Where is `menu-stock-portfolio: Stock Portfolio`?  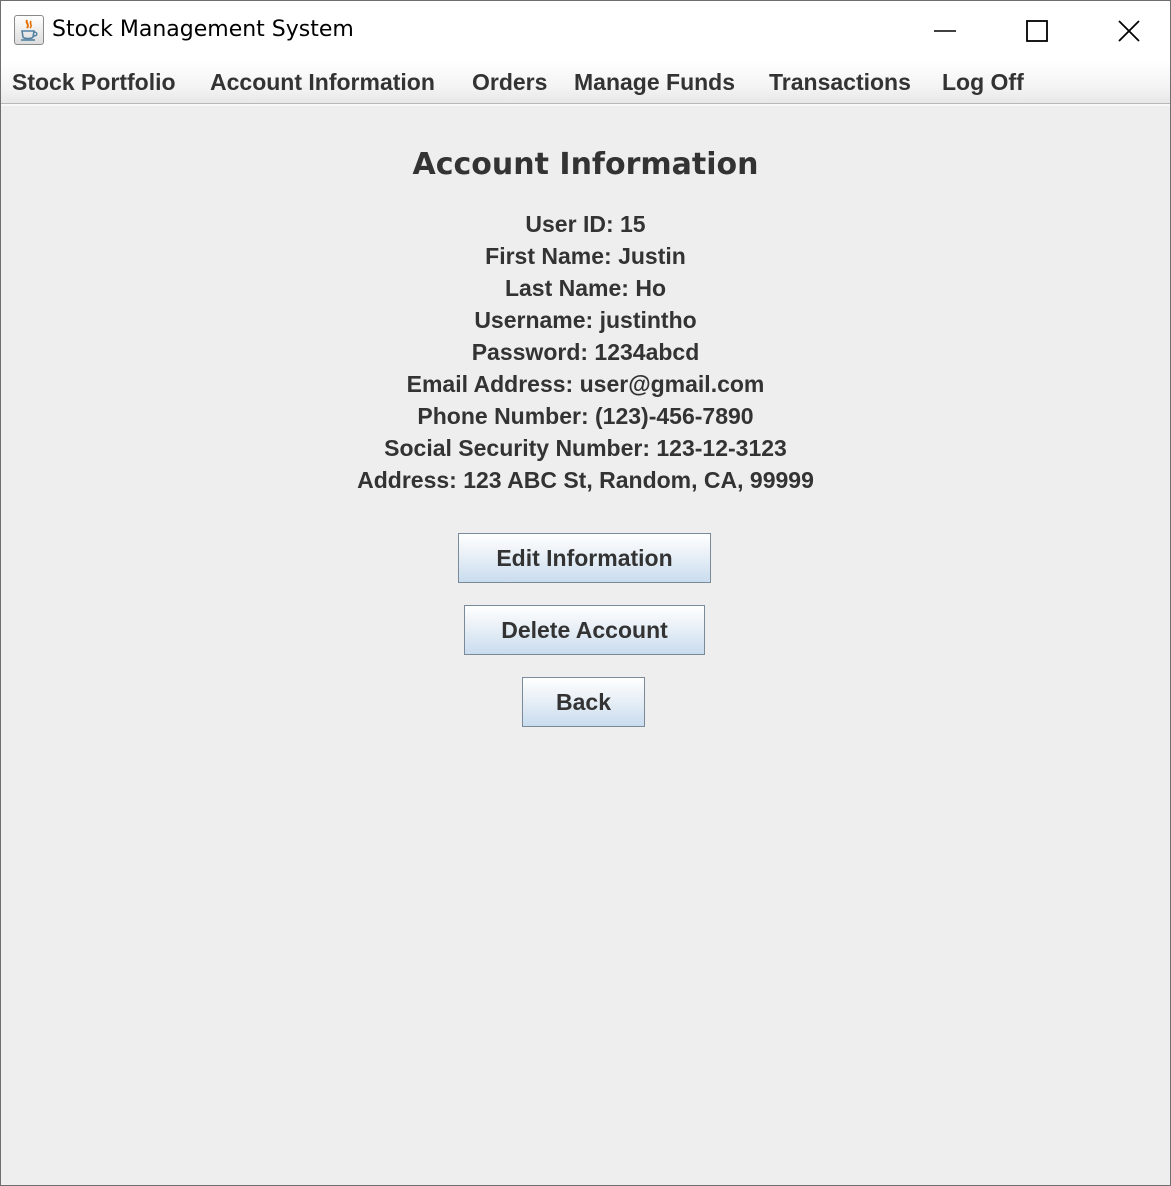 menu-stock-portfolio: Stock Portfolio is located at coordinates (94, 82).